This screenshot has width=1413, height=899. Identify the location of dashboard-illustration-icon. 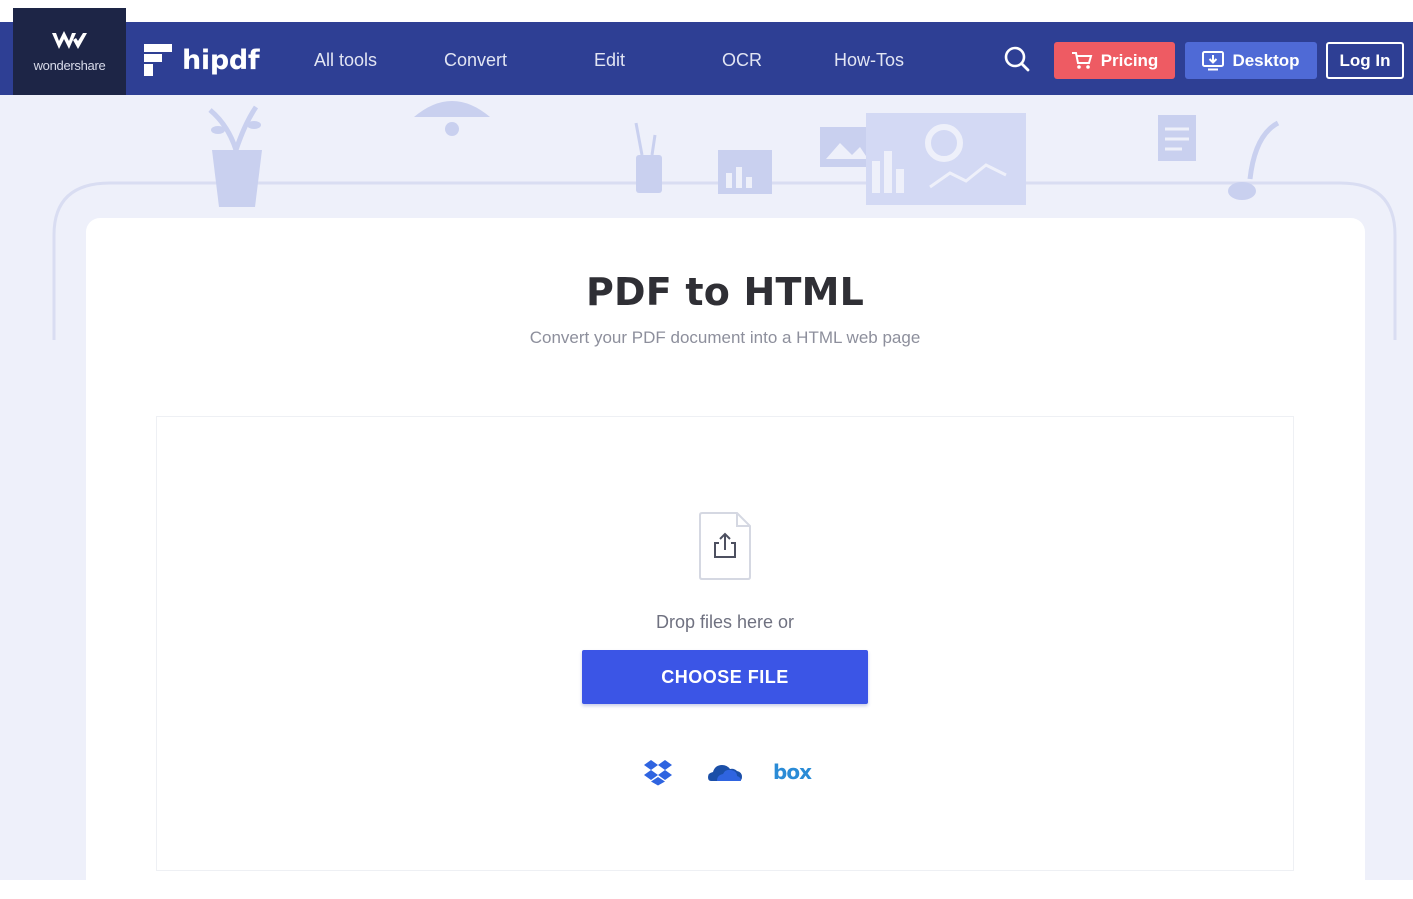
(946, 159).